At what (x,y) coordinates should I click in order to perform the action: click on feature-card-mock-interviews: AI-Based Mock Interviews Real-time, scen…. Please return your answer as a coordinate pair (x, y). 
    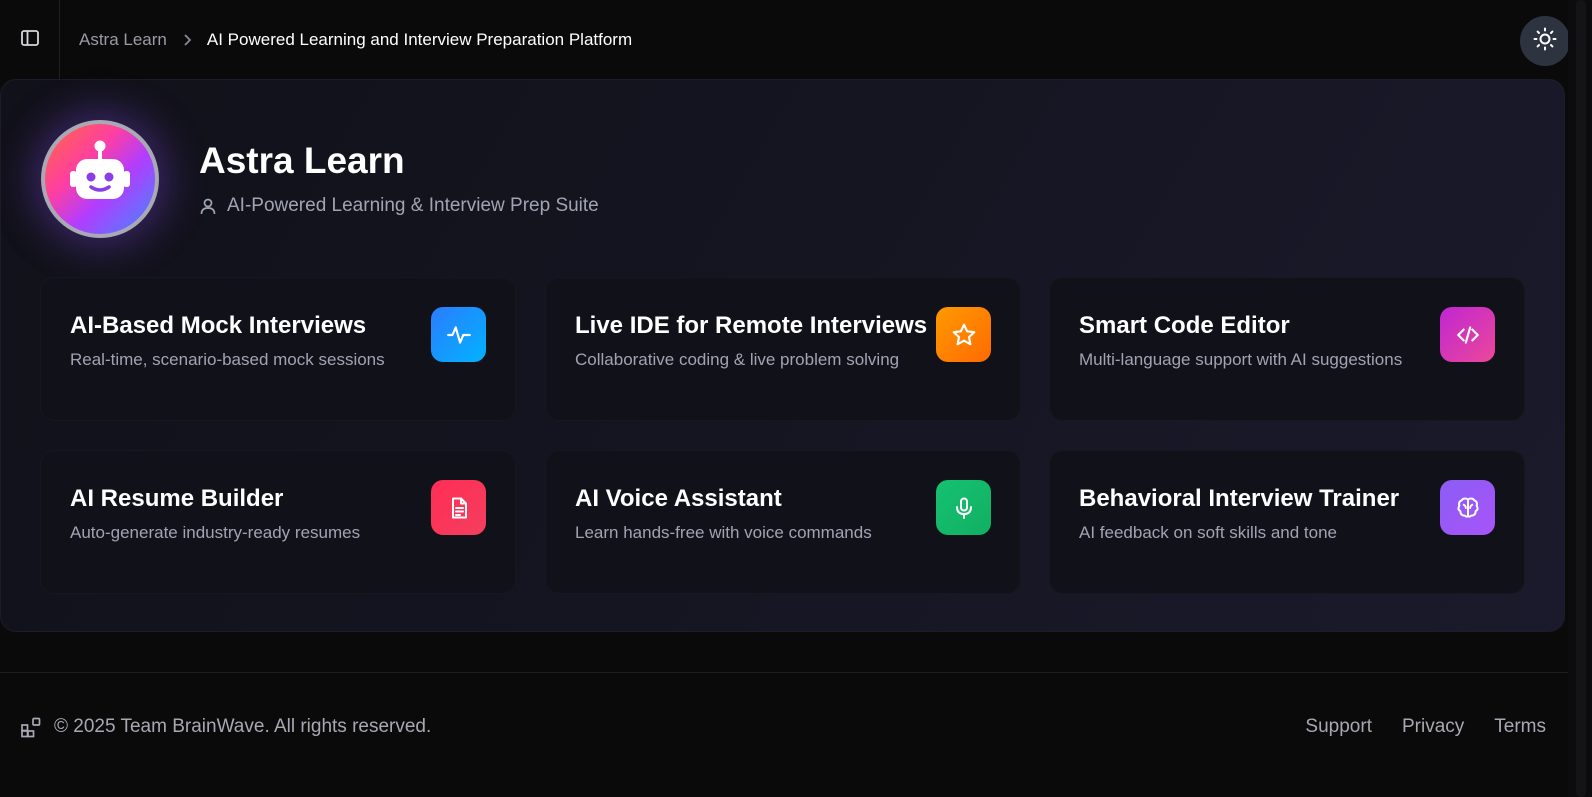
    Looking at the image, I should click on (278, 349).